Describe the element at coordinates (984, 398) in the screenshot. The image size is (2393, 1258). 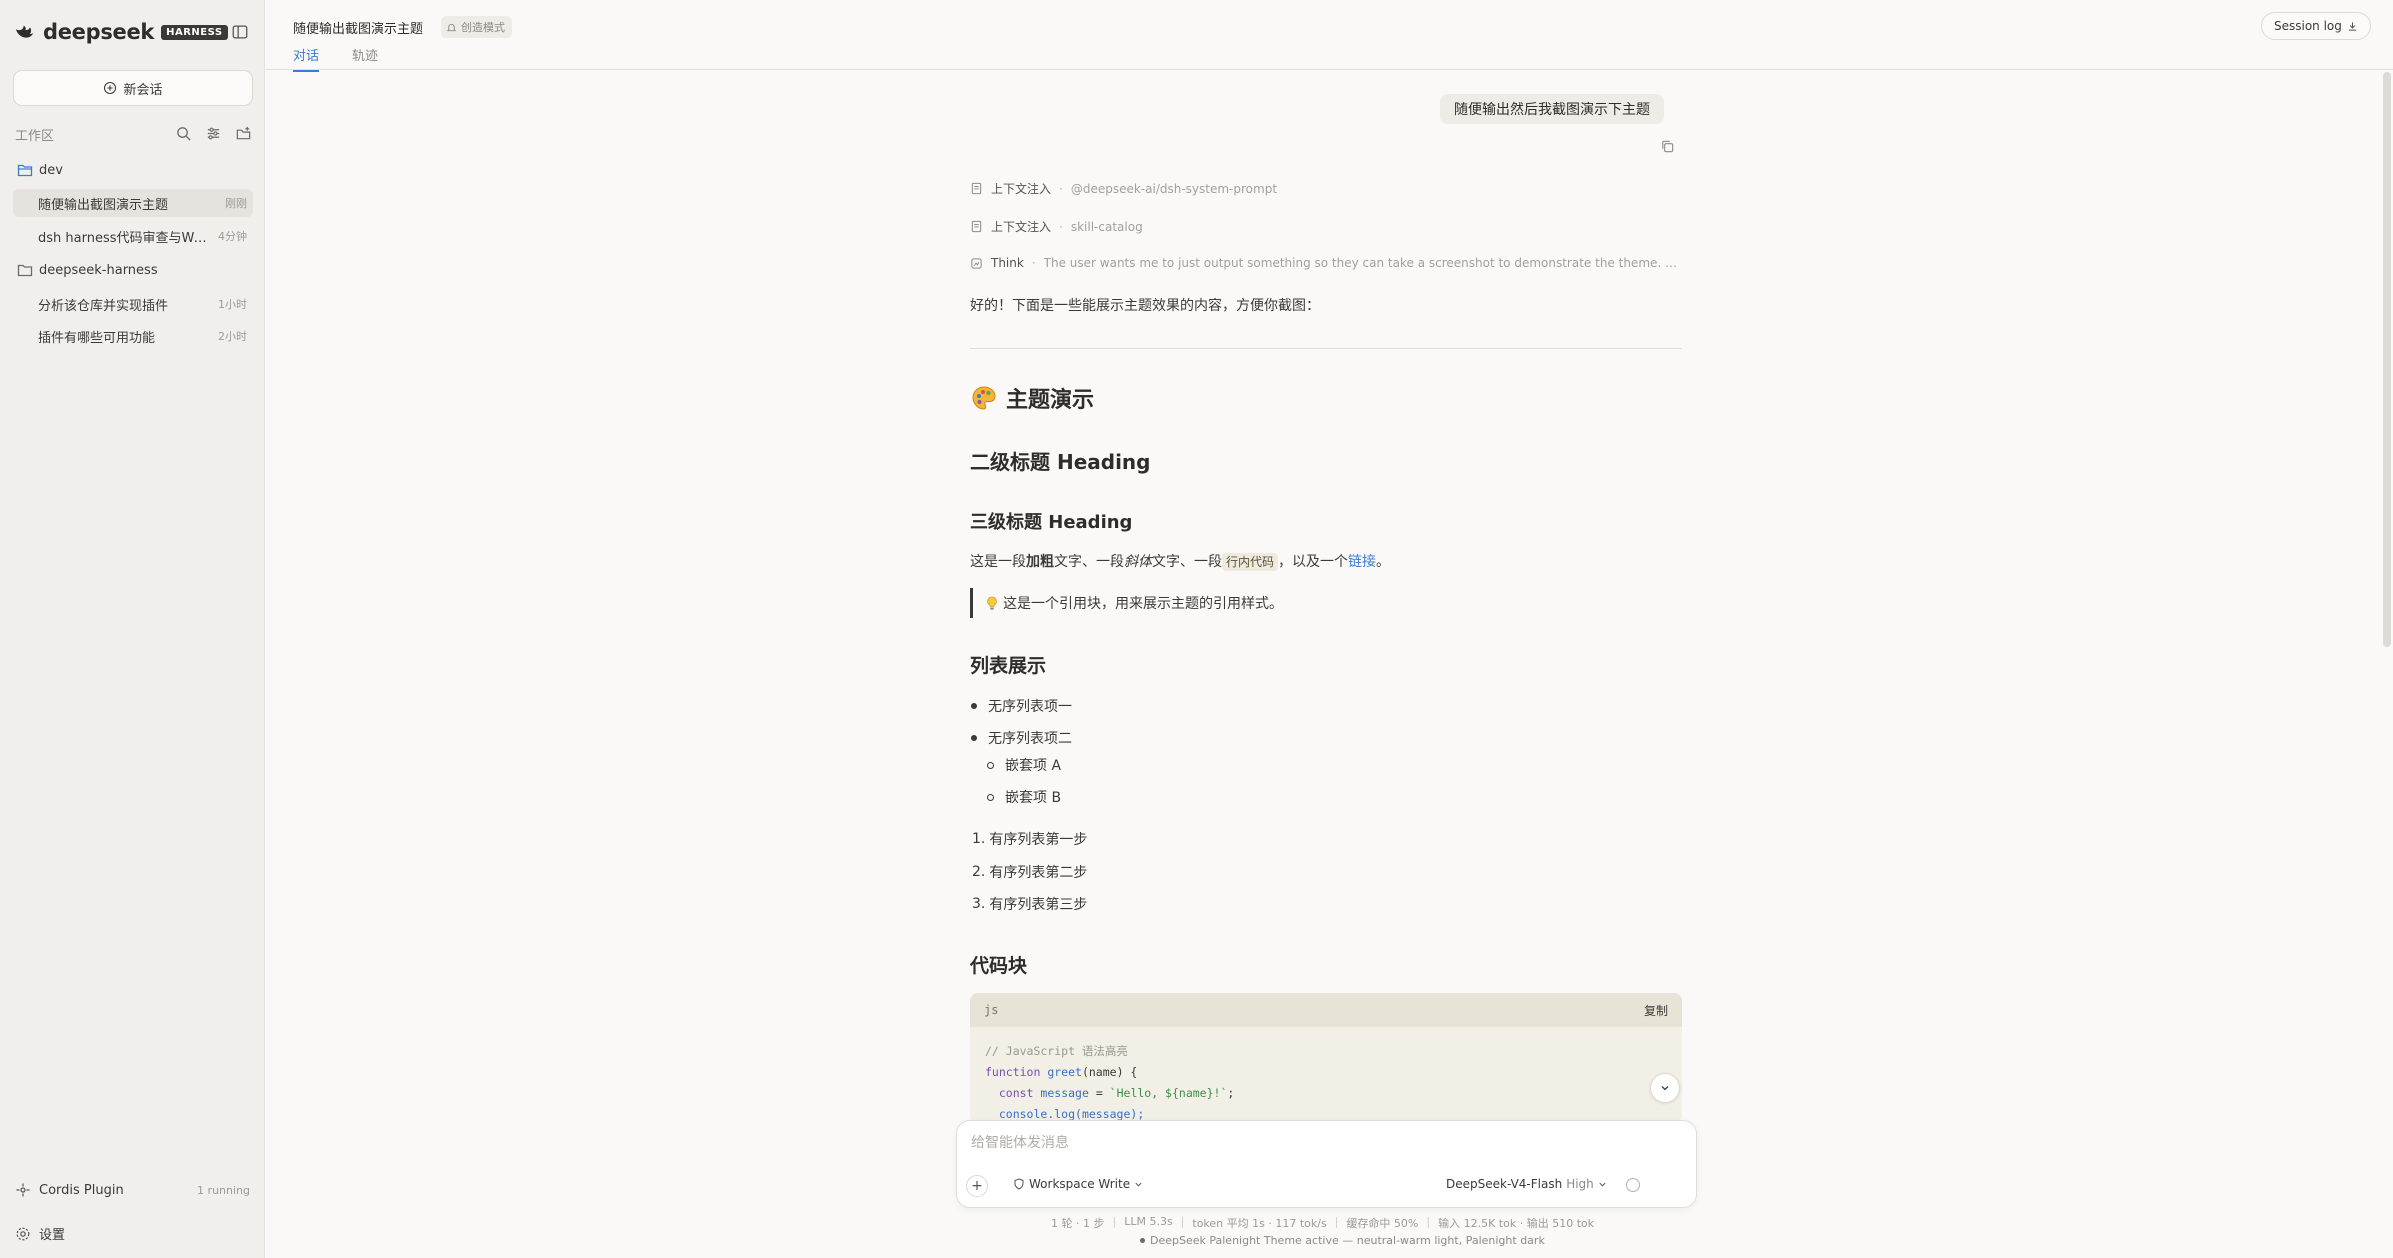
I see `palette-icon` at that location.